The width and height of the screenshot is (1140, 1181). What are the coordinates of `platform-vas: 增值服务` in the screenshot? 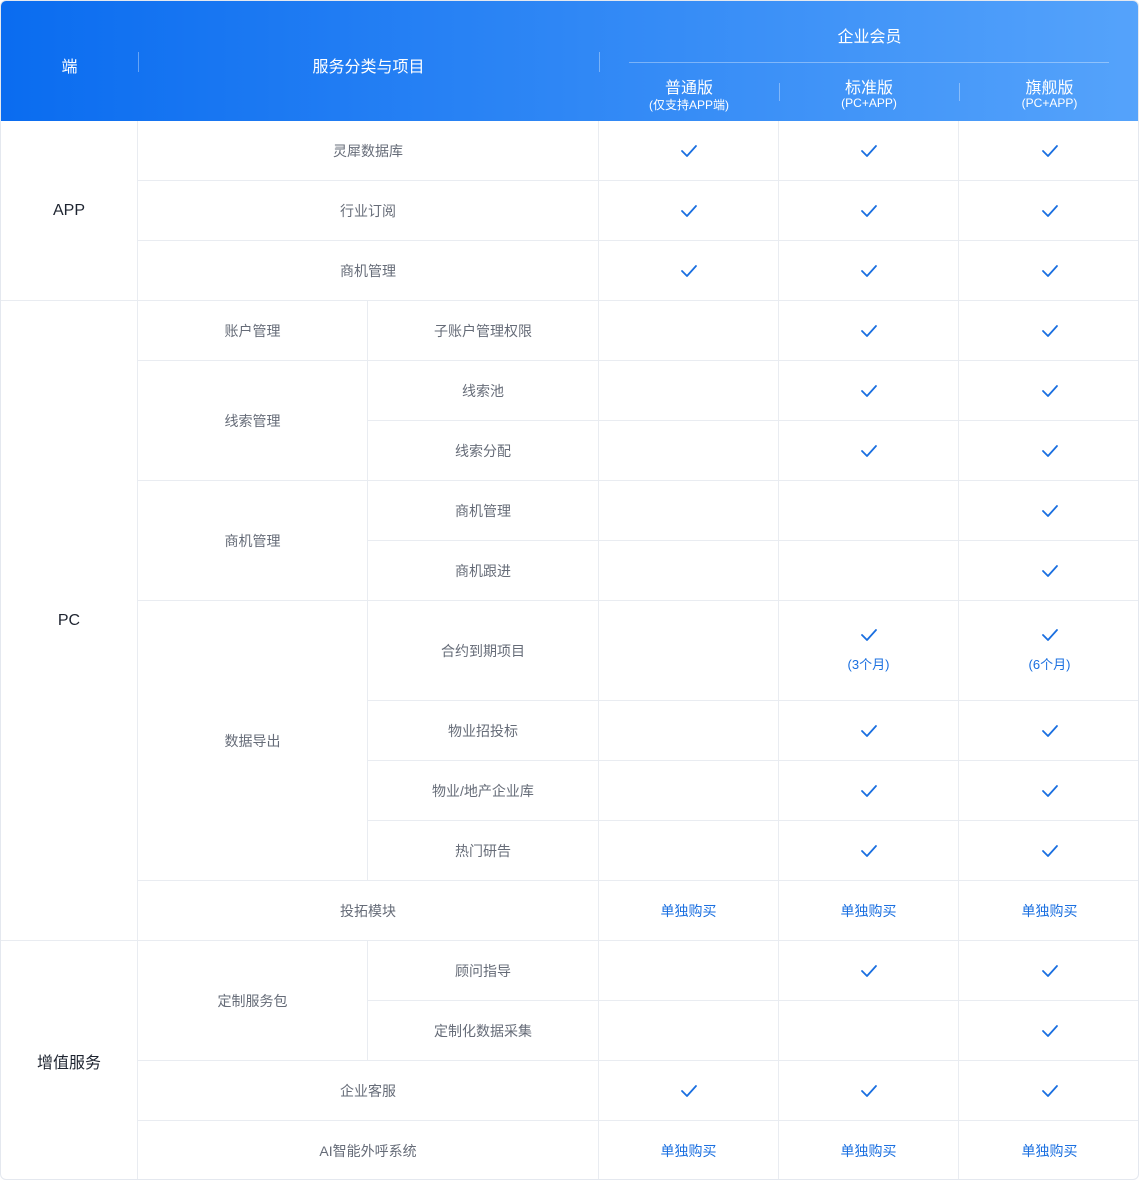 It's located at (69, 1060).